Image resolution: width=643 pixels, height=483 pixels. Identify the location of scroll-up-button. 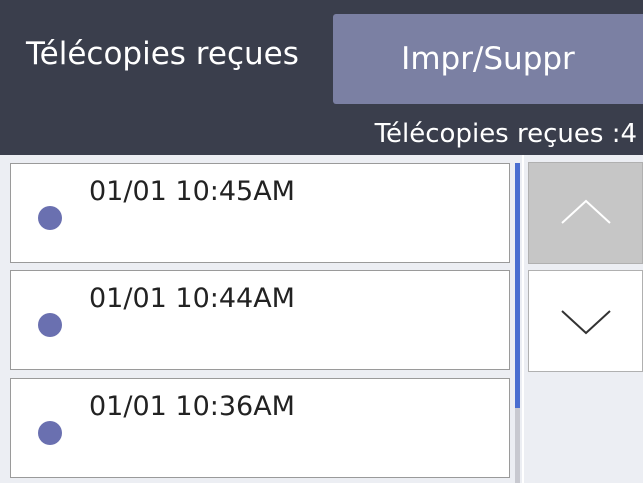
(585, 213).